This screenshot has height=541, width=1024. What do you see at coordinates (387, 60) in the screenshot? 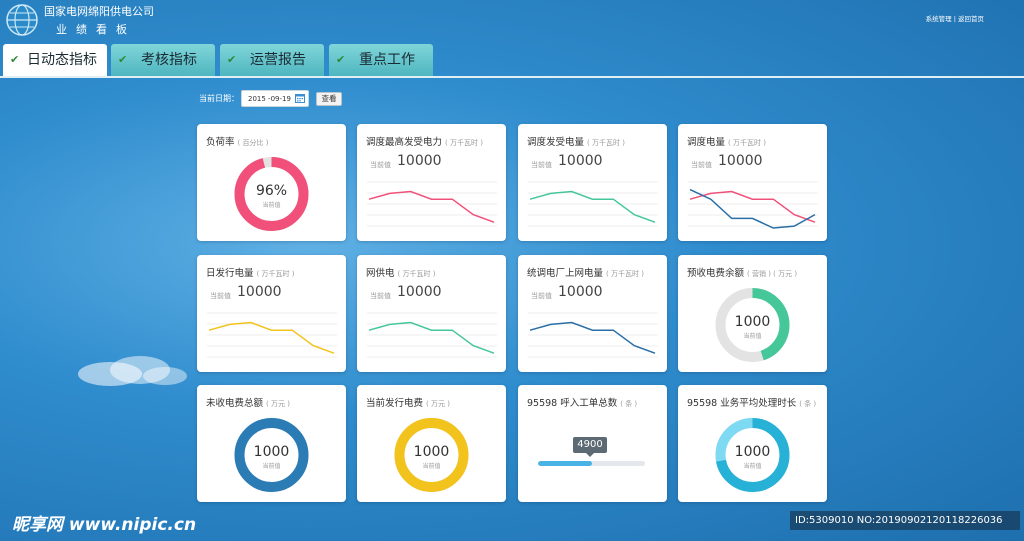
I see `tab-label: 重点工作` at bounding box center [387, 60].